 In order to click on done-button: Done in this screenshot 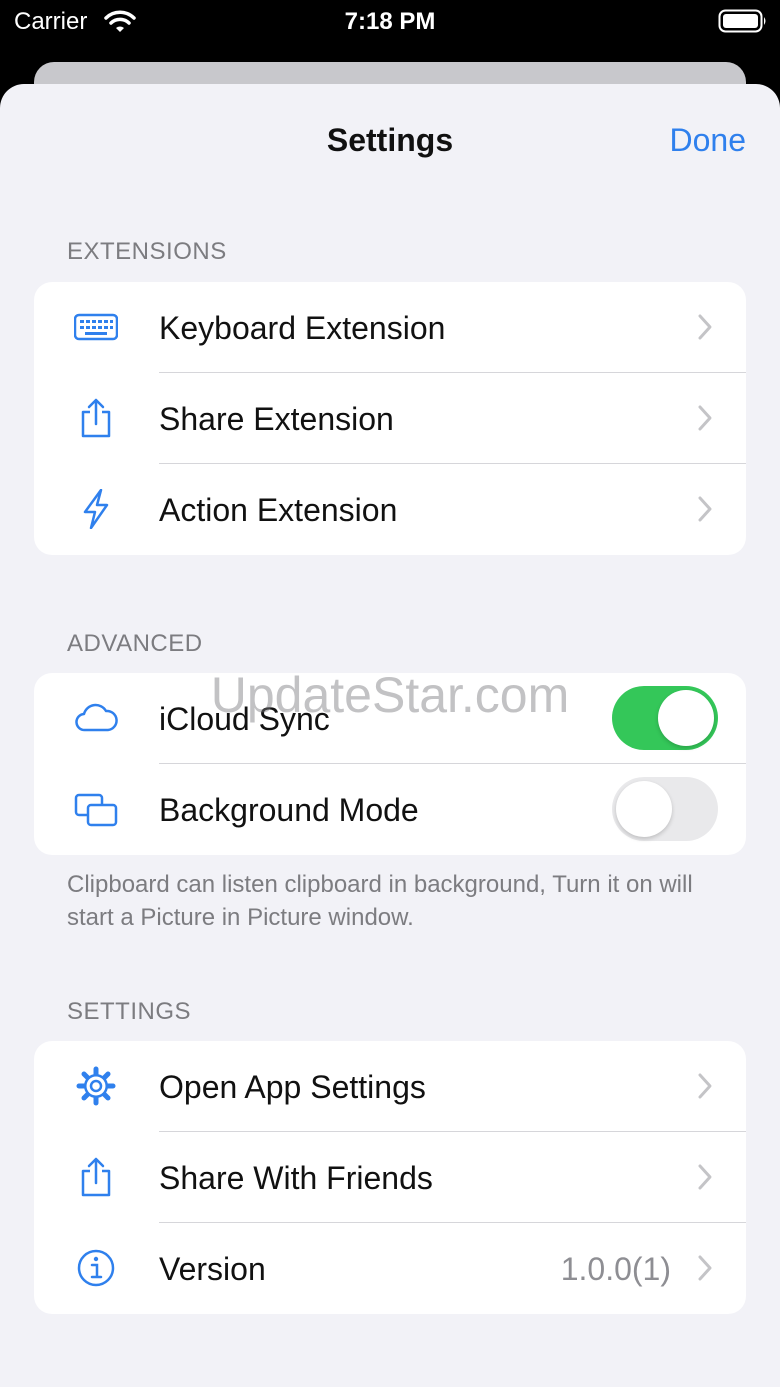, I will do `click(708, 140)`.